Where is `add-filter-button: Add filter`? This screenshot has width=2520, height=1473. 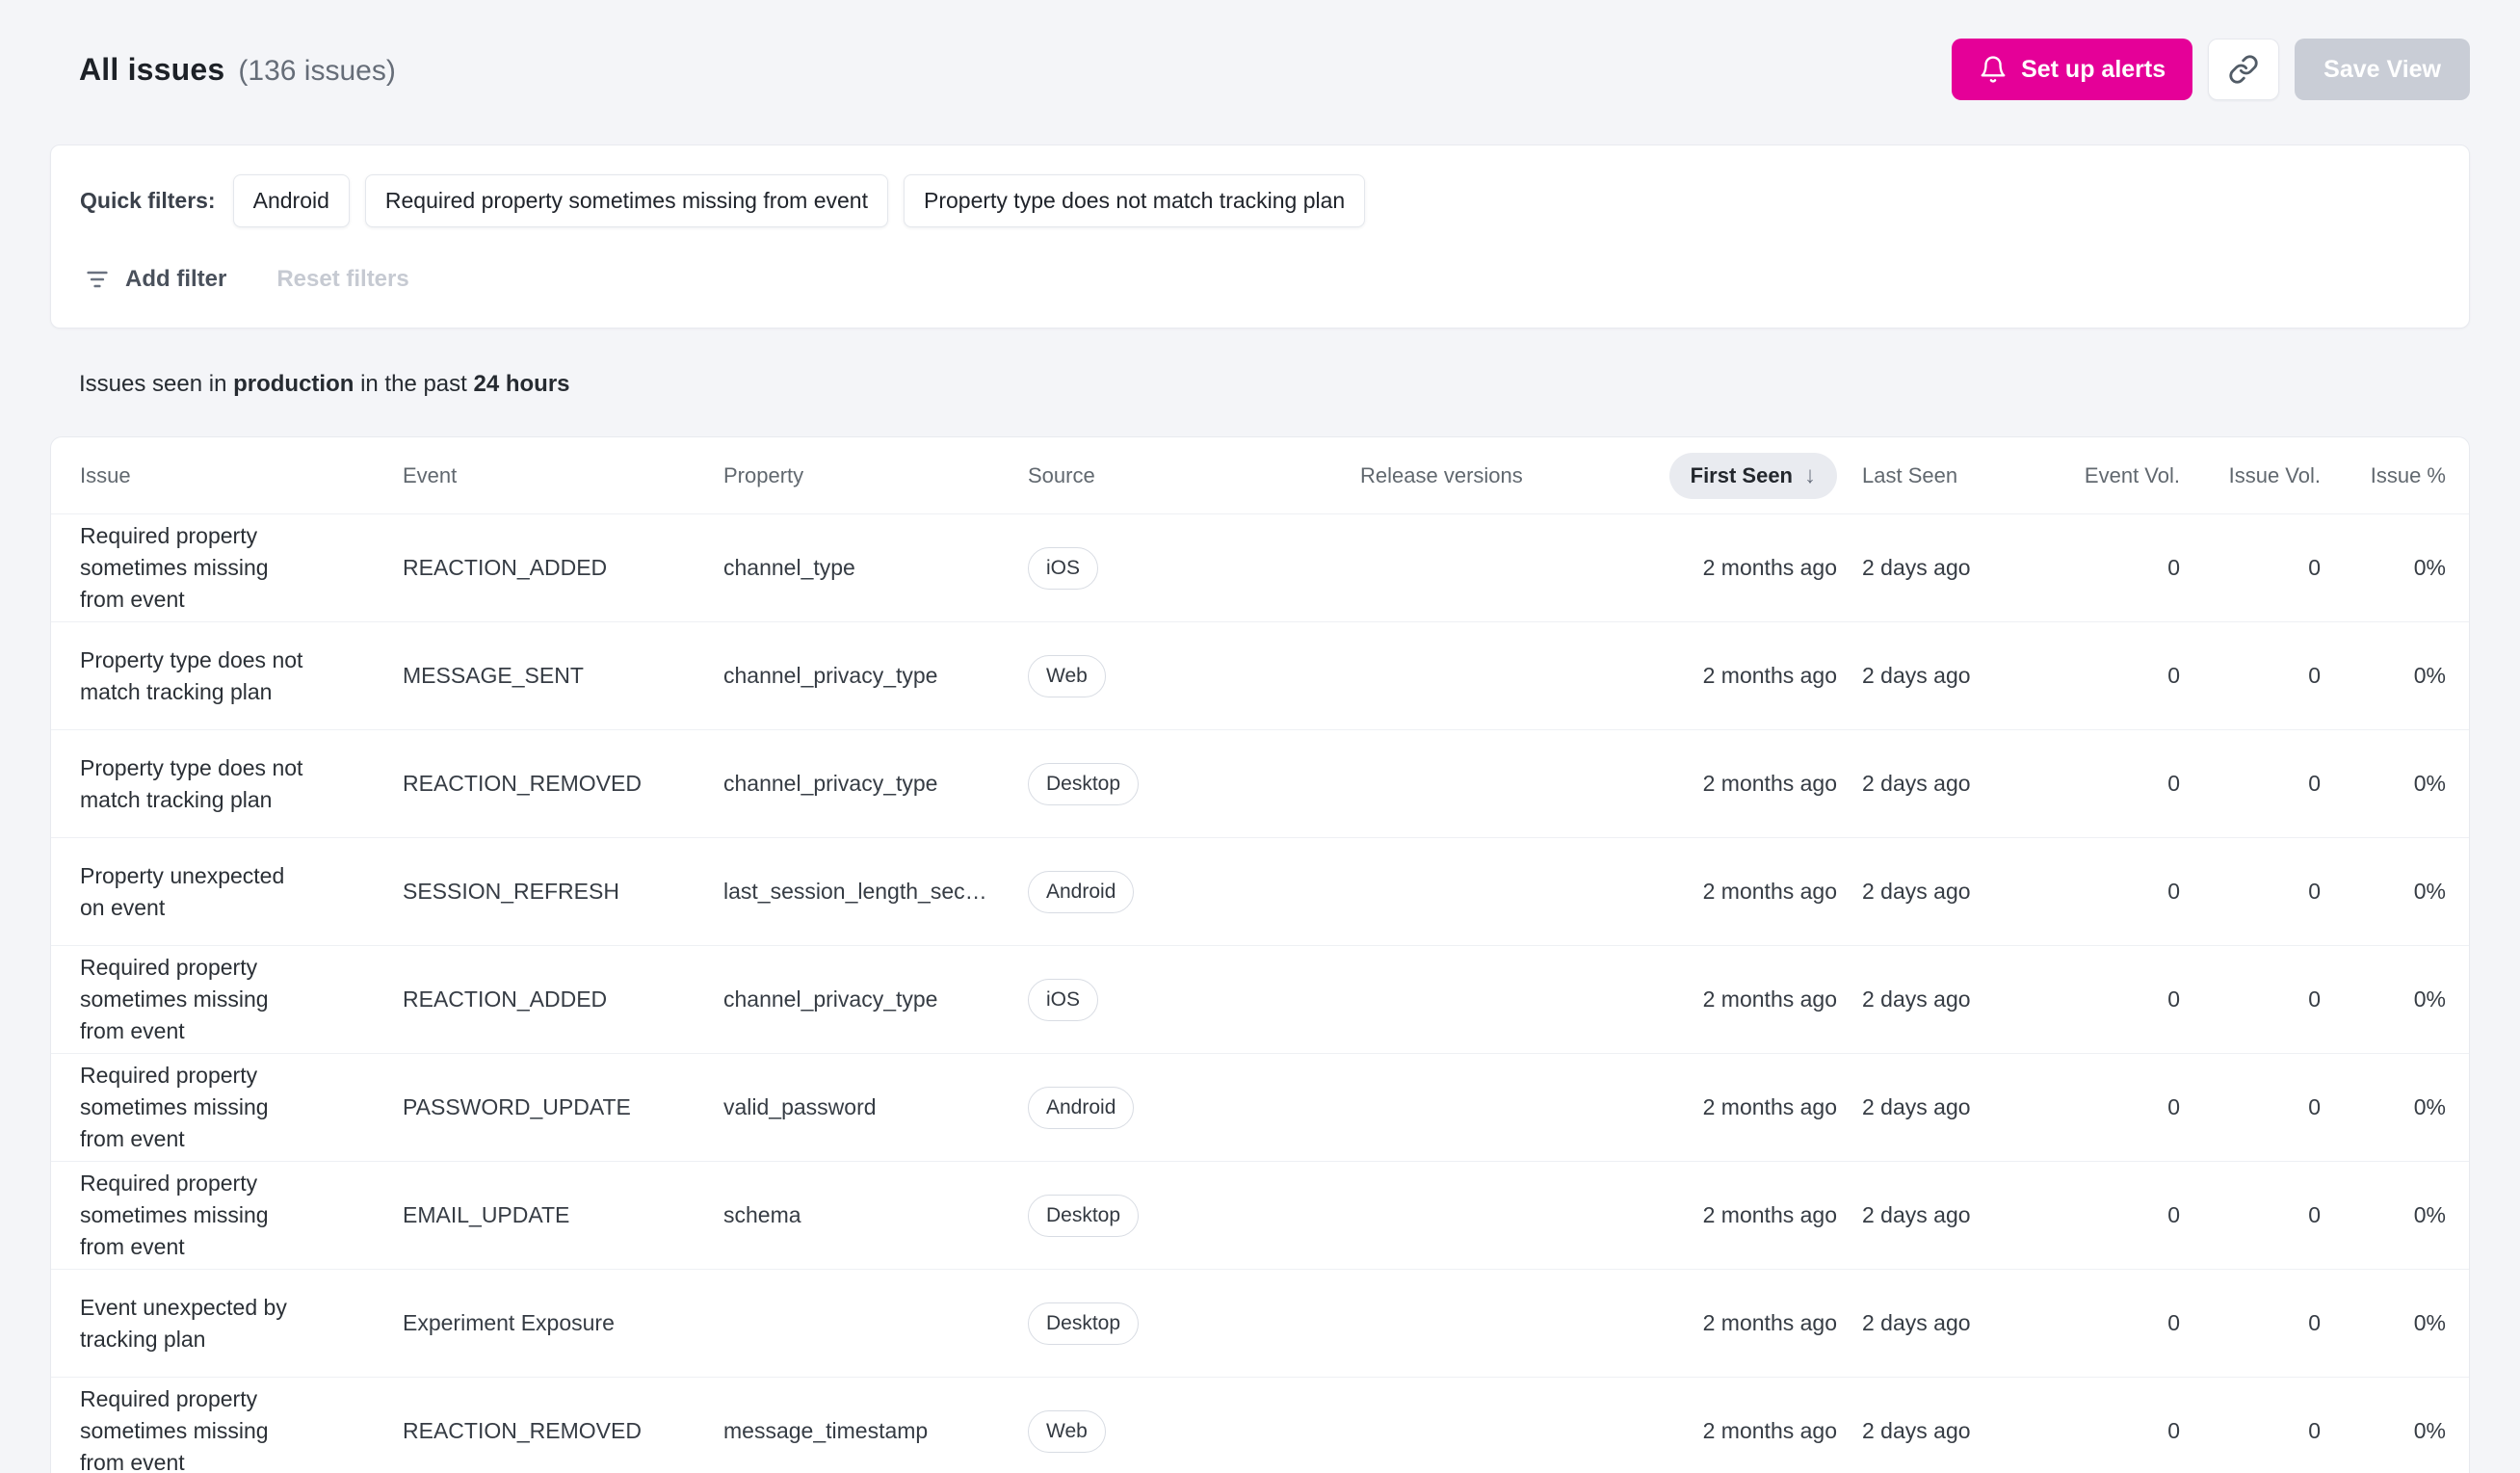
add-filter-button: Add filter is located at coordinates (155, 279).